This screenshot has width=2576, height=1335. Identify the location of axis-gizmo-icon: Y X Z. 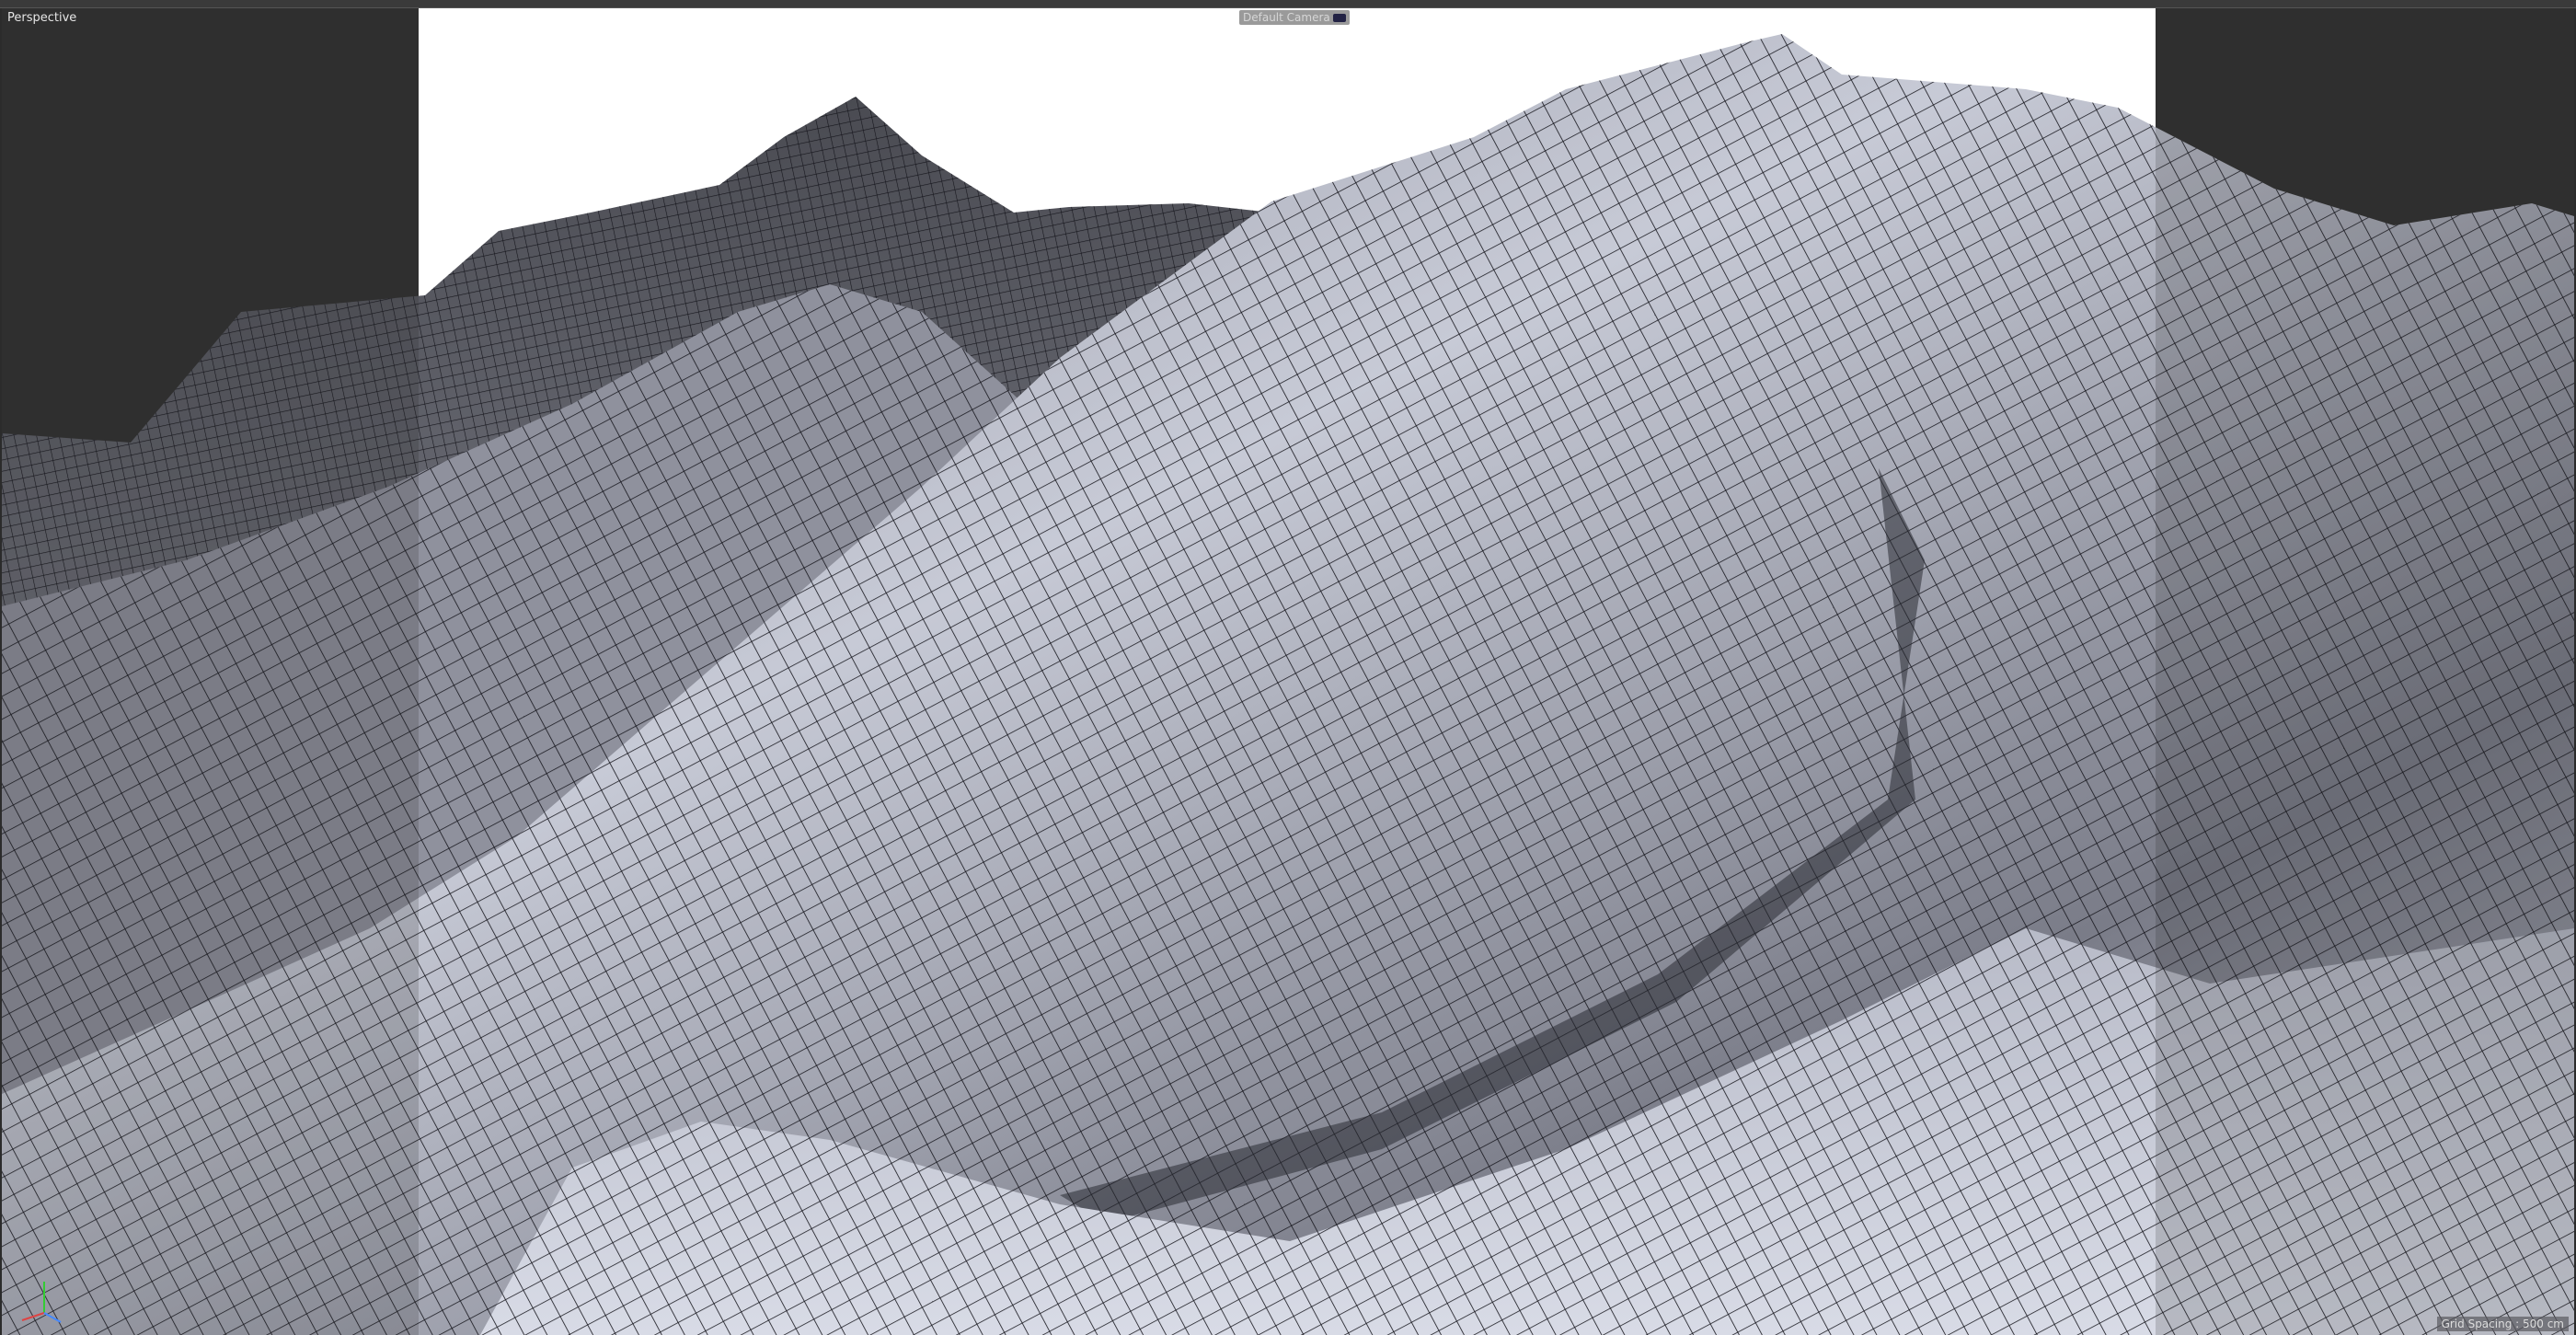
(41, 1302).